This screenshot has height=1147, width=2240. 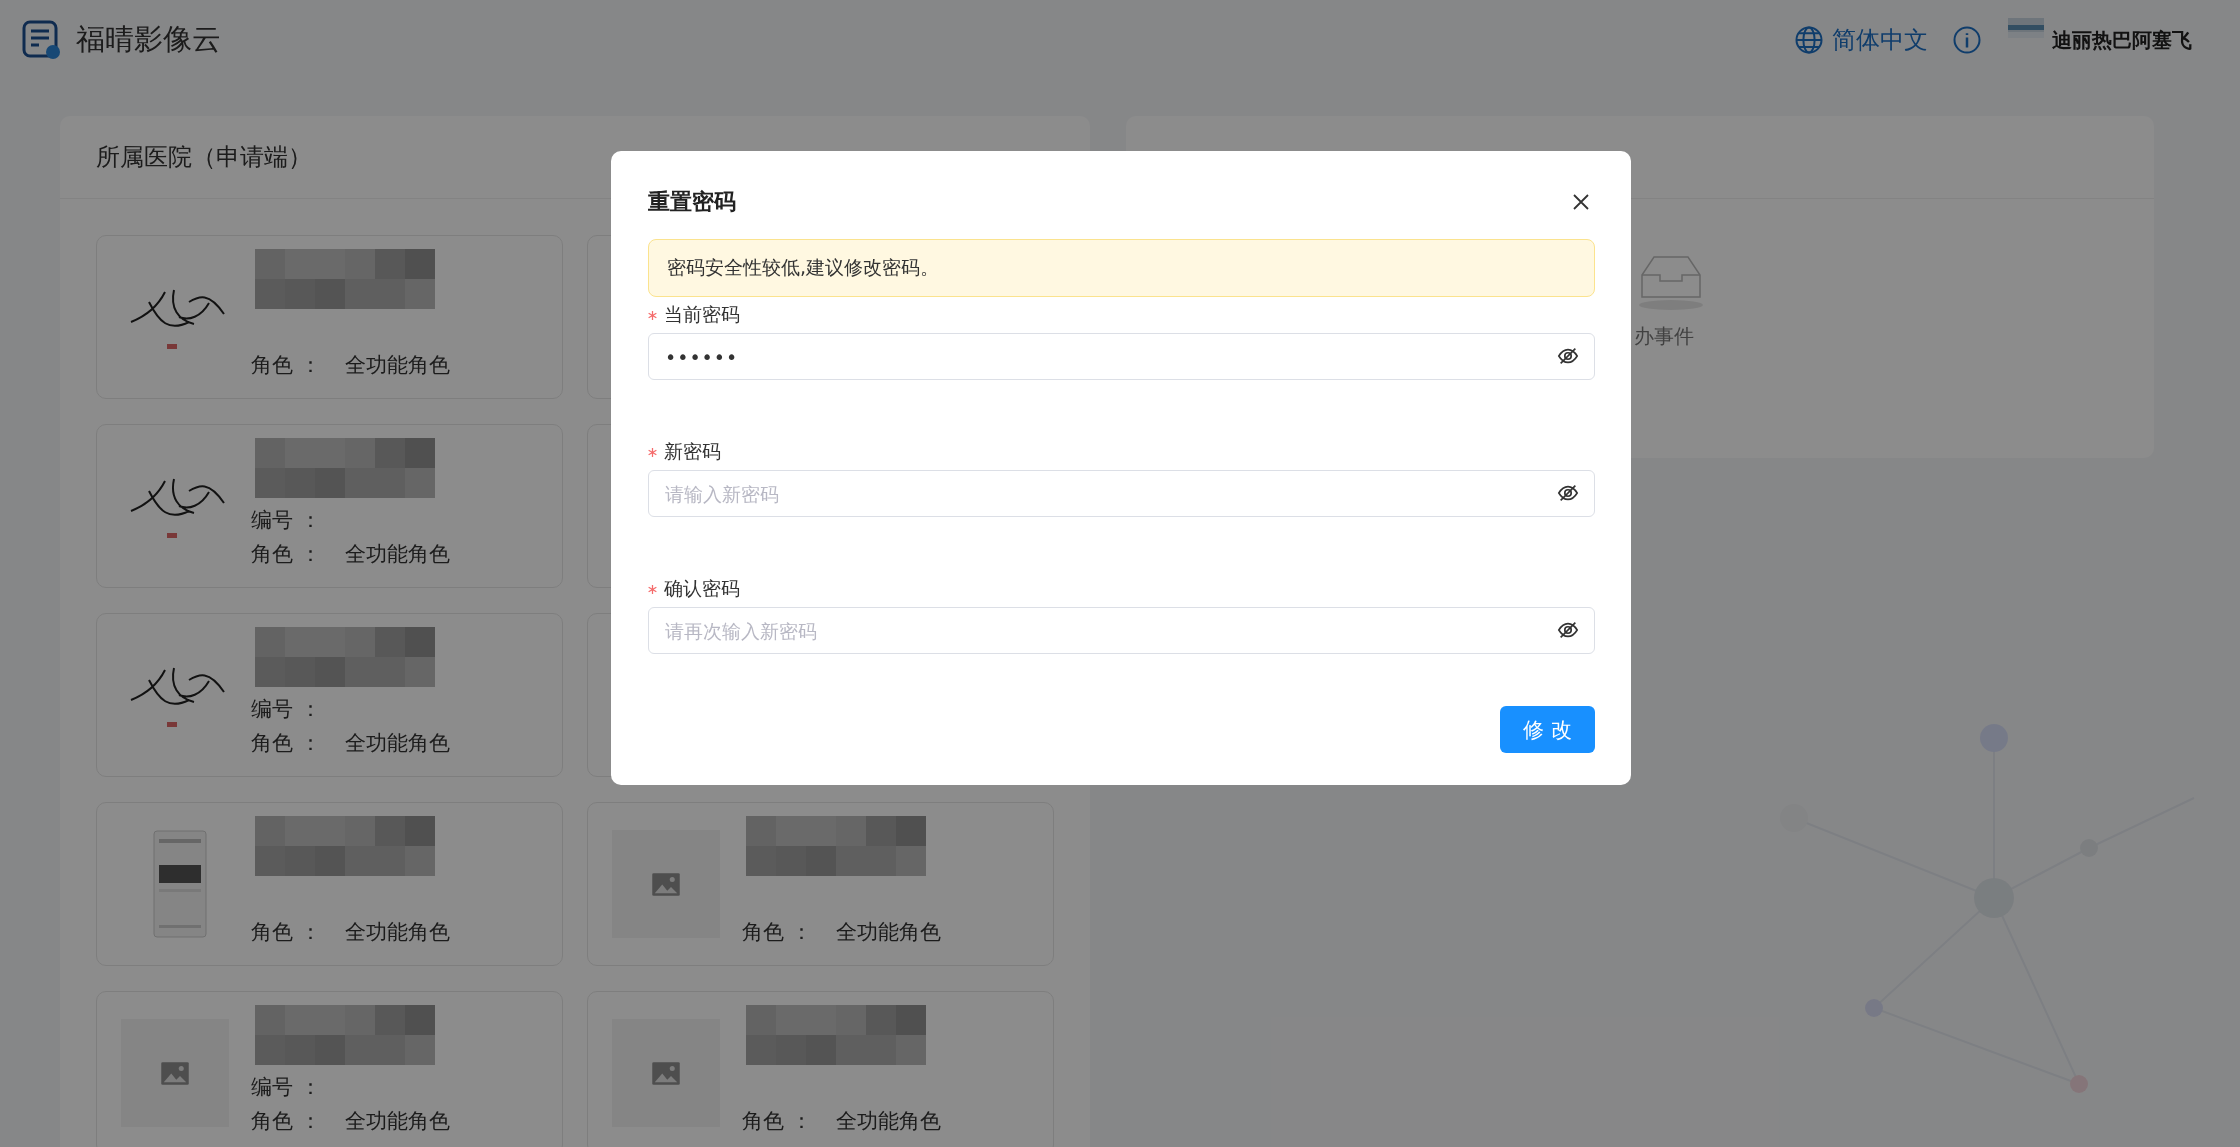 What do you see at coordinates (42, 40) in the screenshot?
I see `logo-icon` at bounding box center [42, 40].